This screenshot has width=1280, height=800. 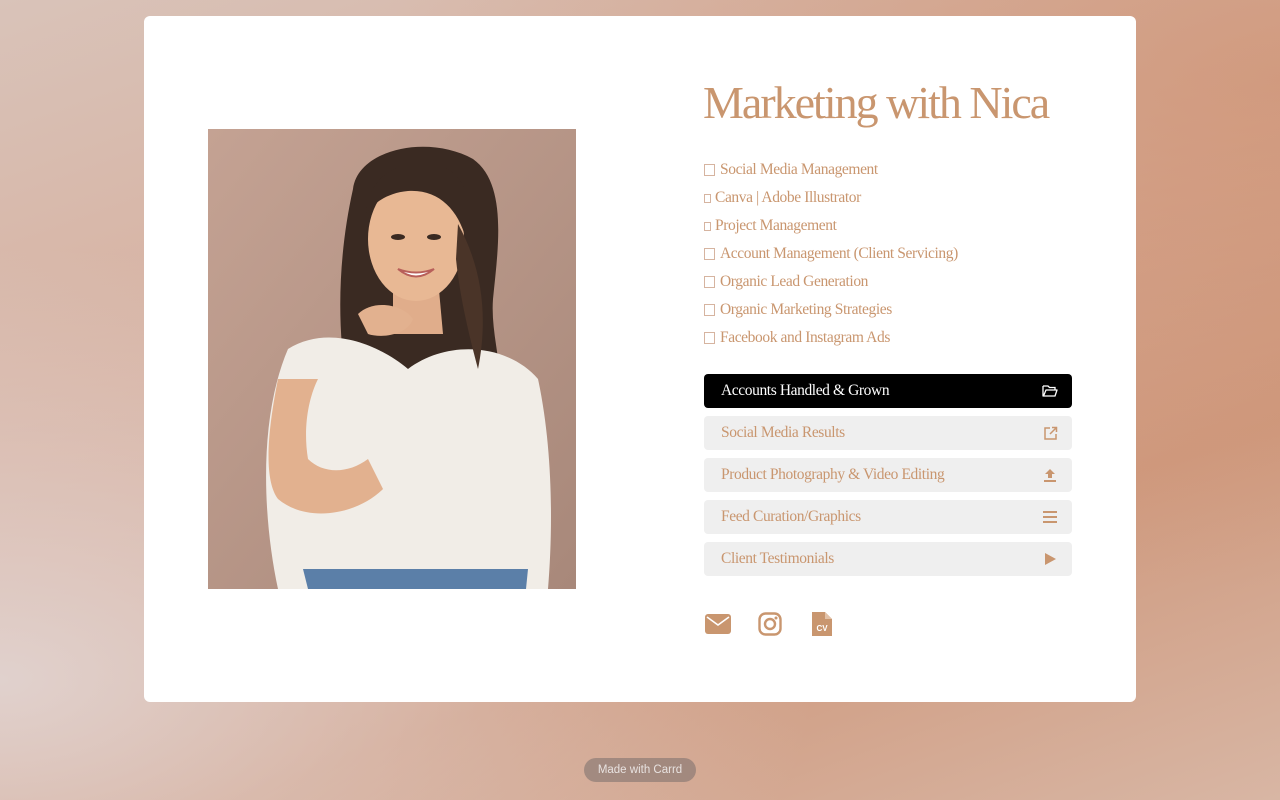 I want to click on list-item: Canva | Adobe Illustrator, so click(x=914, y=198).